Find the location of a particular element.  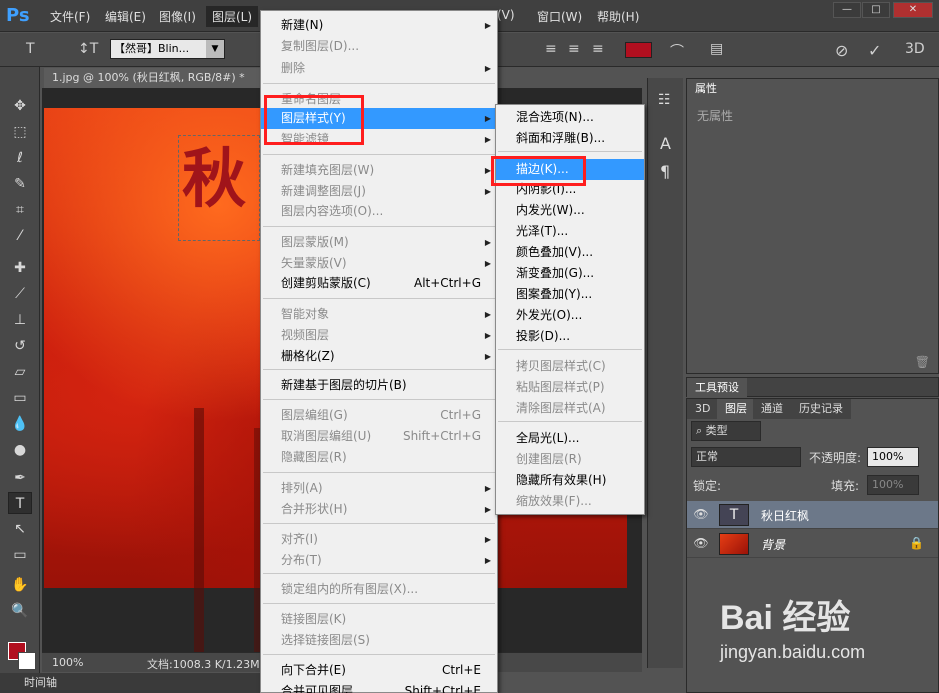

eraser-icon: ▱ is located at coordinates (20, 372).